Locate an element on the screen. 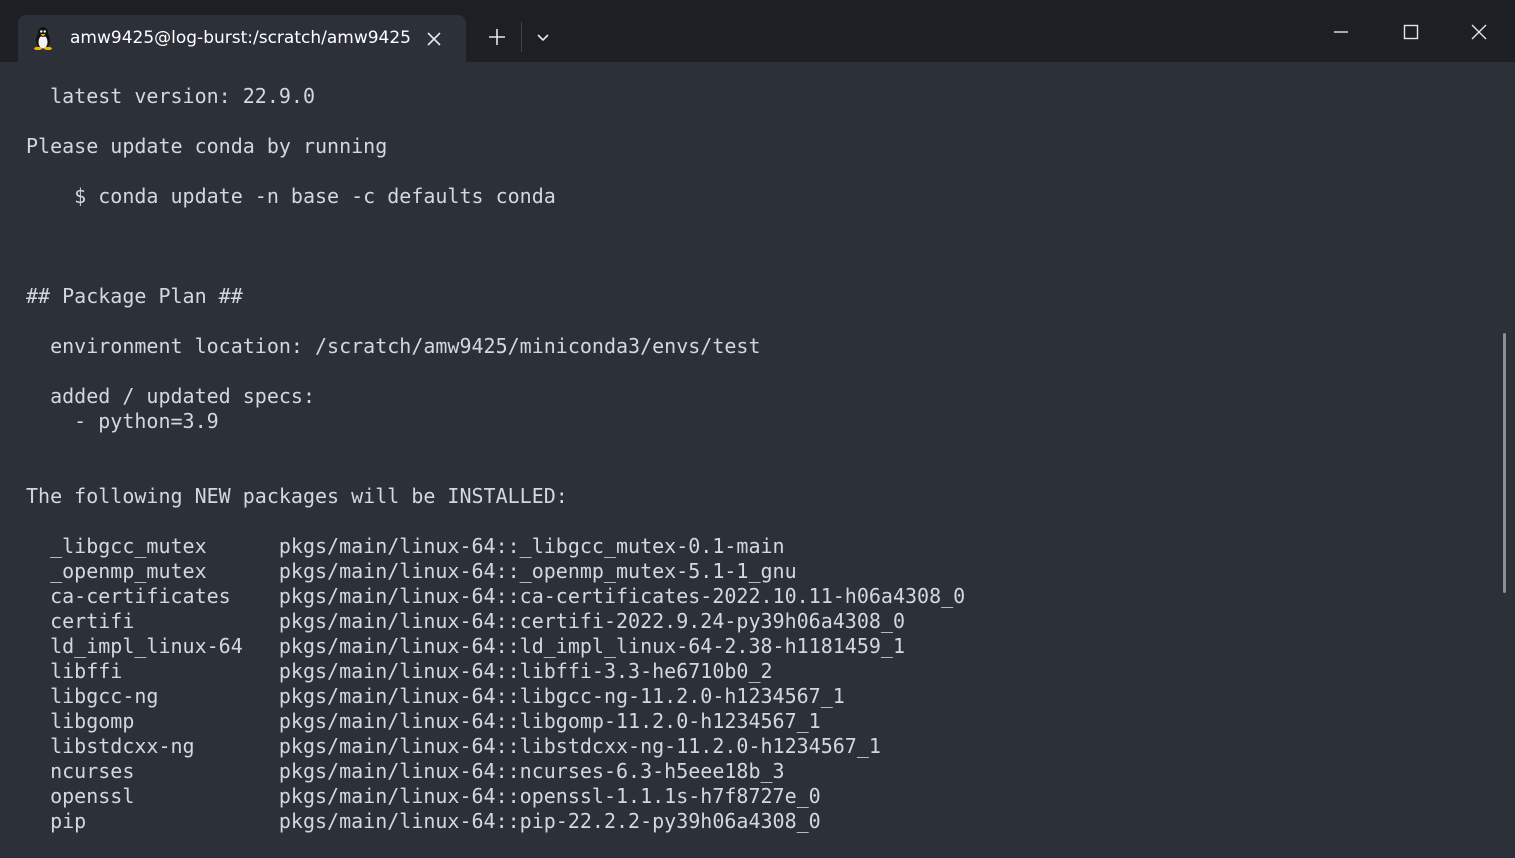 The width and height of the screenshot is (1515, 858). minimize-button is located at coordinates (1341, 32).